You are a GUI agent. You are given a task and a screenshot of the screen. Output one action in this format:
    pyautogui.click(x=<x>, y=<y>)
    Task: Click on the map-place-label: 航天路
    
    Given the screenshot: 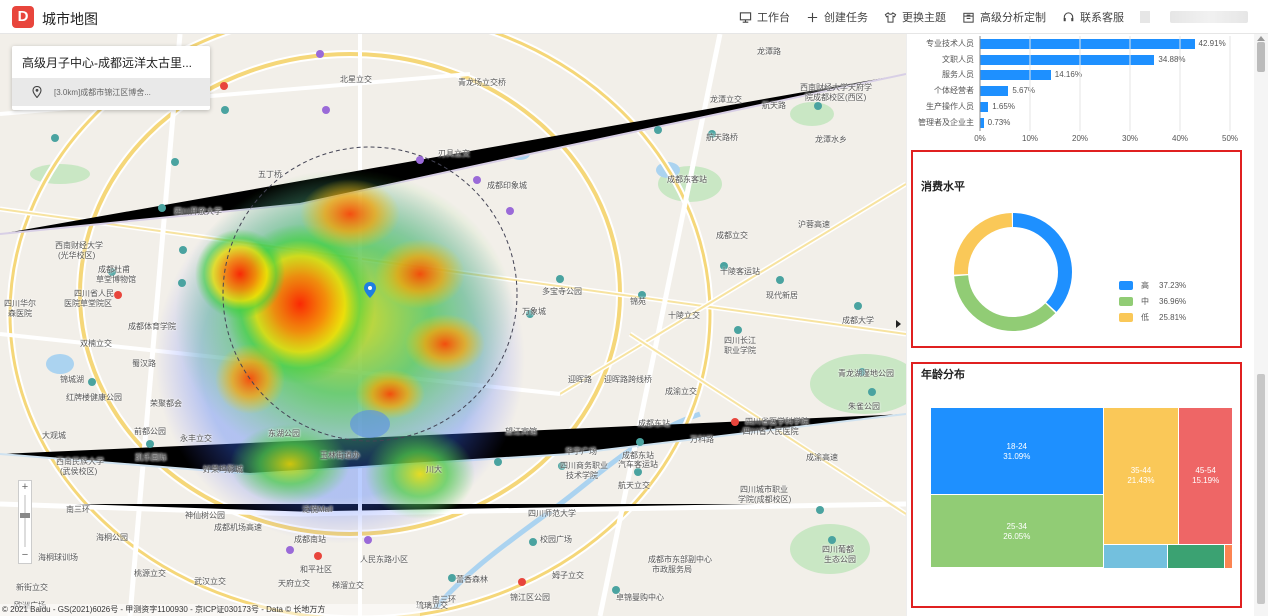 What is the action you would take?
    pyautogui.click(x=774, y=105)
    